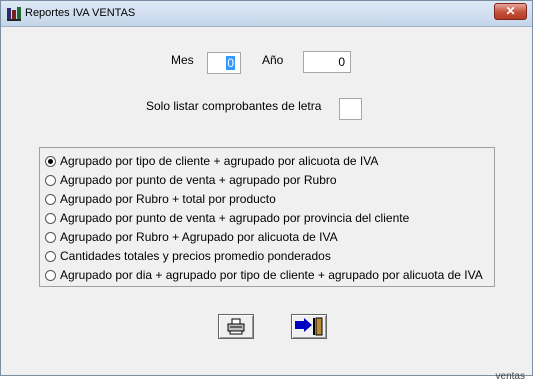 This screenshot has width=535, height=382. I want to click on mes-input: 0, so click(224, 63).